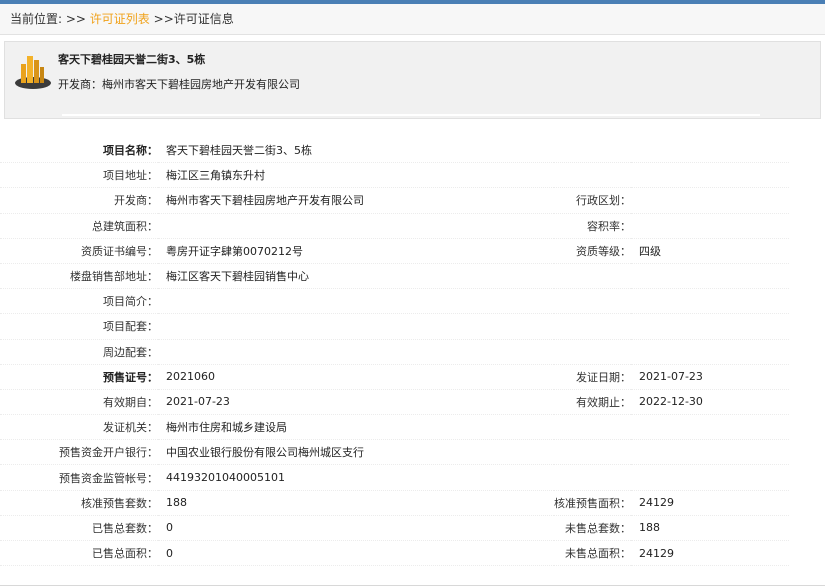  I want to click on field-label: 预售证号：, so click(79, 377).